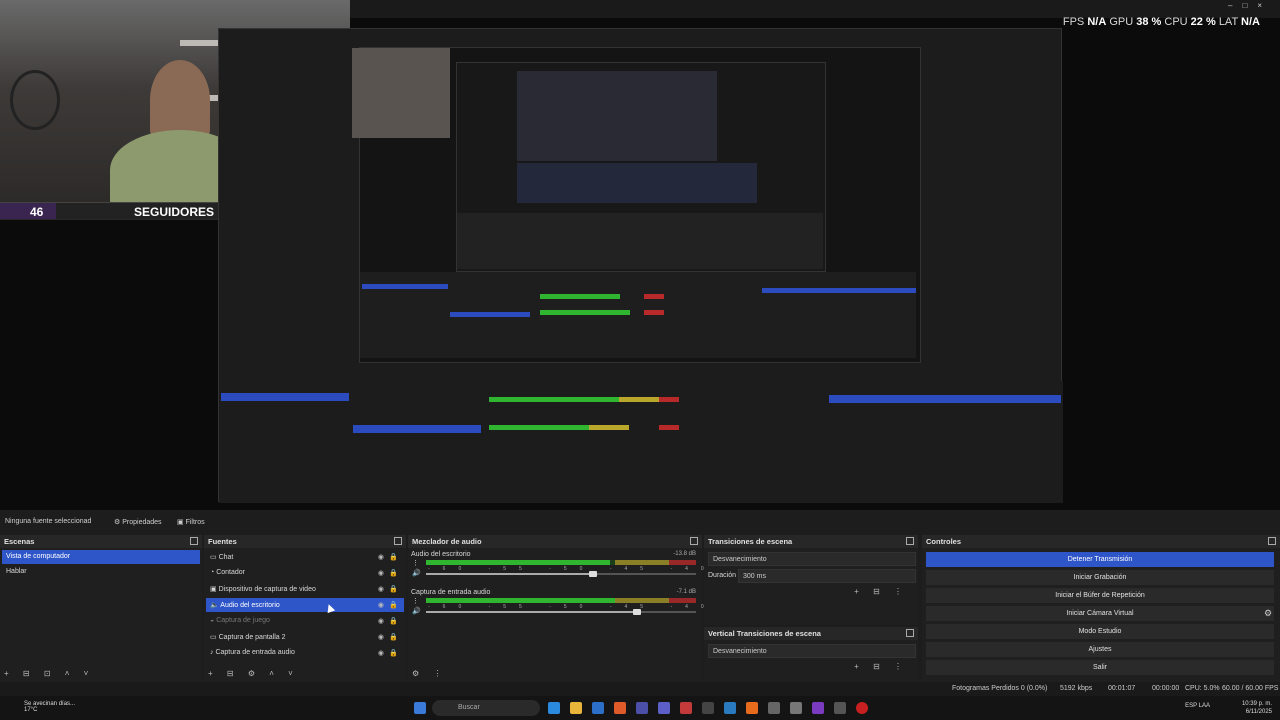 Image resolution: width=1280 pixels, height=720 pixels. What do you see at coordinates (429, 673) in the screenshot?
I see `mixer-controls: ⚙ ⋮` at bounding box center [429, 673].